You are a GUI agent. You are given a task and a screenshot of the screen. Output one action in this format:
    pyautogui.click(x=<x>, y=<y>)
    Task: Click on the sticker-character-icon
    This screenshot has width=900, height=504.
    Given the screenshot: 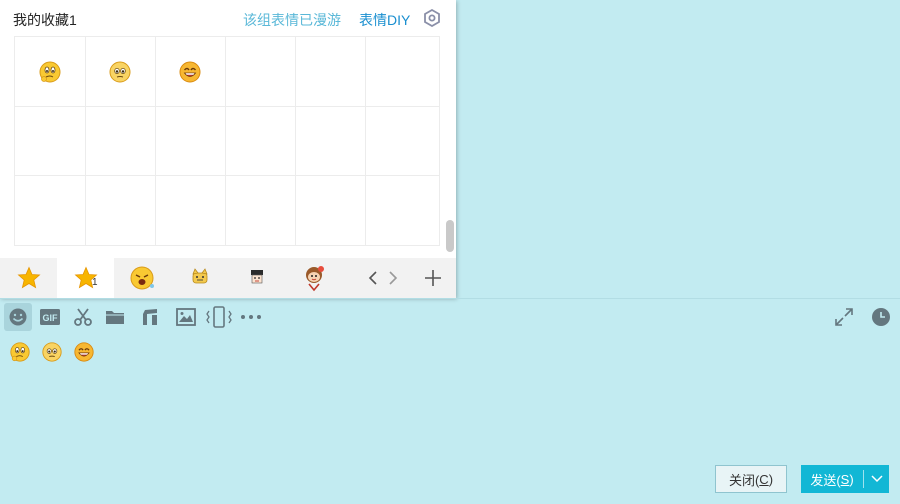 What is the action you would take?
    pyautogui.click(x=256, y=277)
    